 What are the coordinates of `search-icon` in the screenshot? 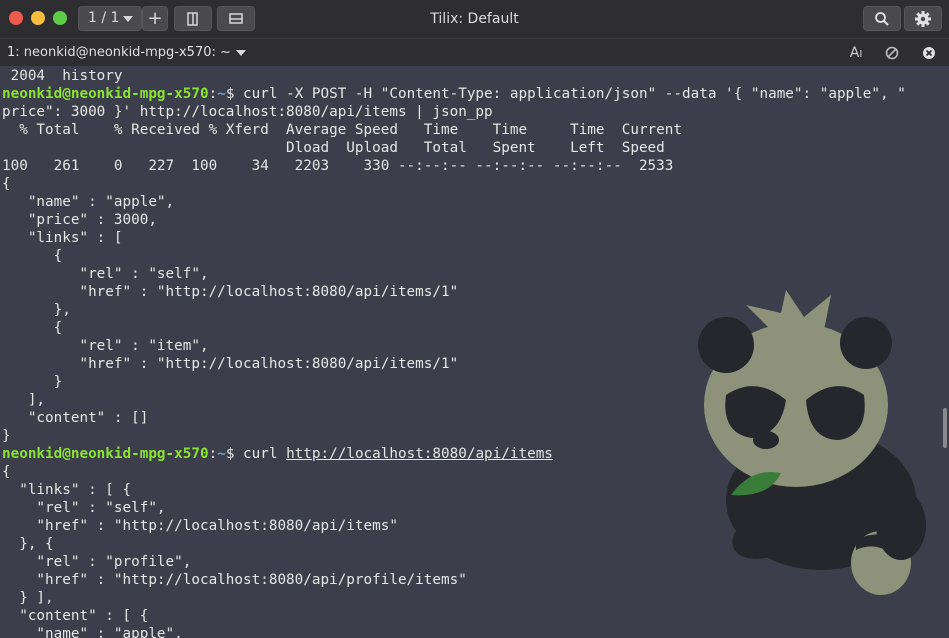 It's located at (882, 19).